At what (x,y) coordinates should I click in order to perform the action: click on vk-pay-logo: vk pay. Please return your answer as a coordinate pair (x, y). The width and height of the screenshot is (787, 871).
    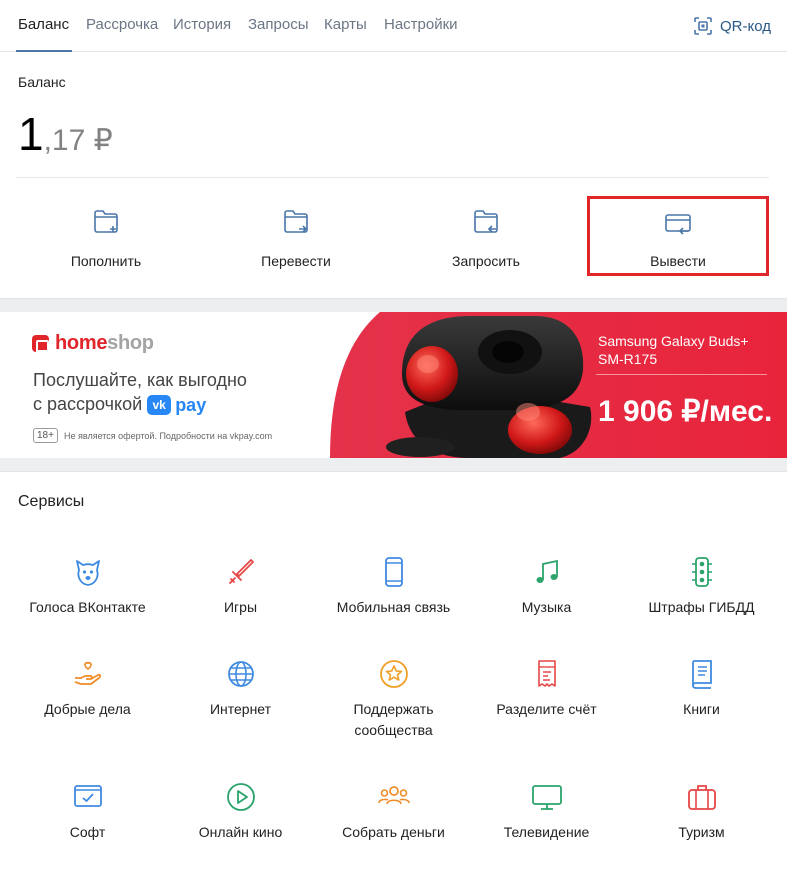
    Looking at the image, I should click on (176, 405).